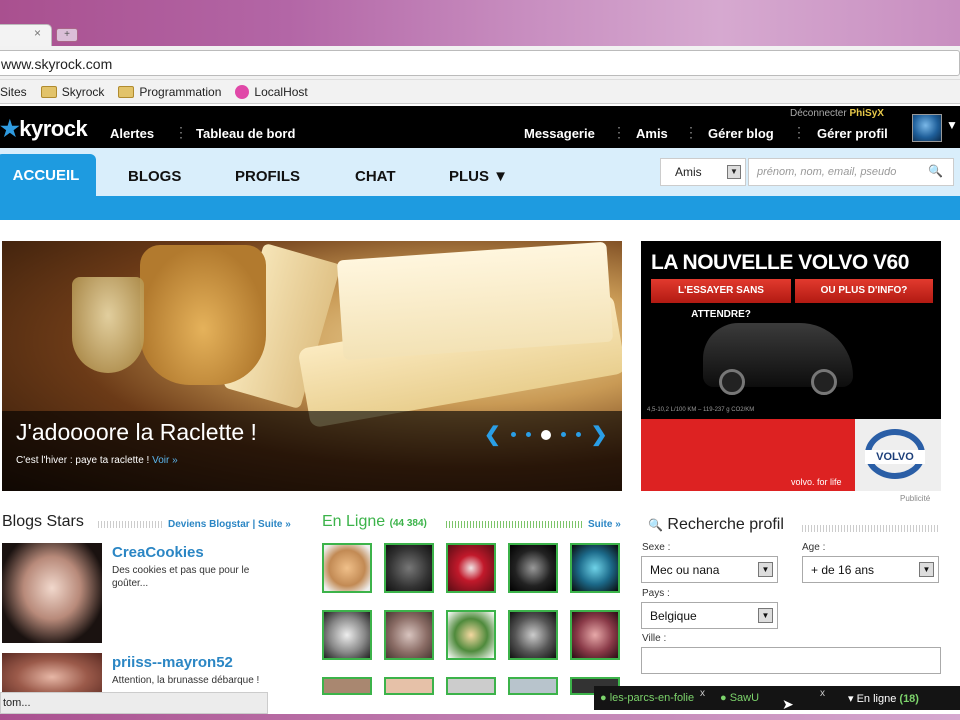 Image resolution: width=960 pixels, height=720 pixels. I want to click on search-placeholder: prénom, nom, email, pseudo, so click(827, 172).